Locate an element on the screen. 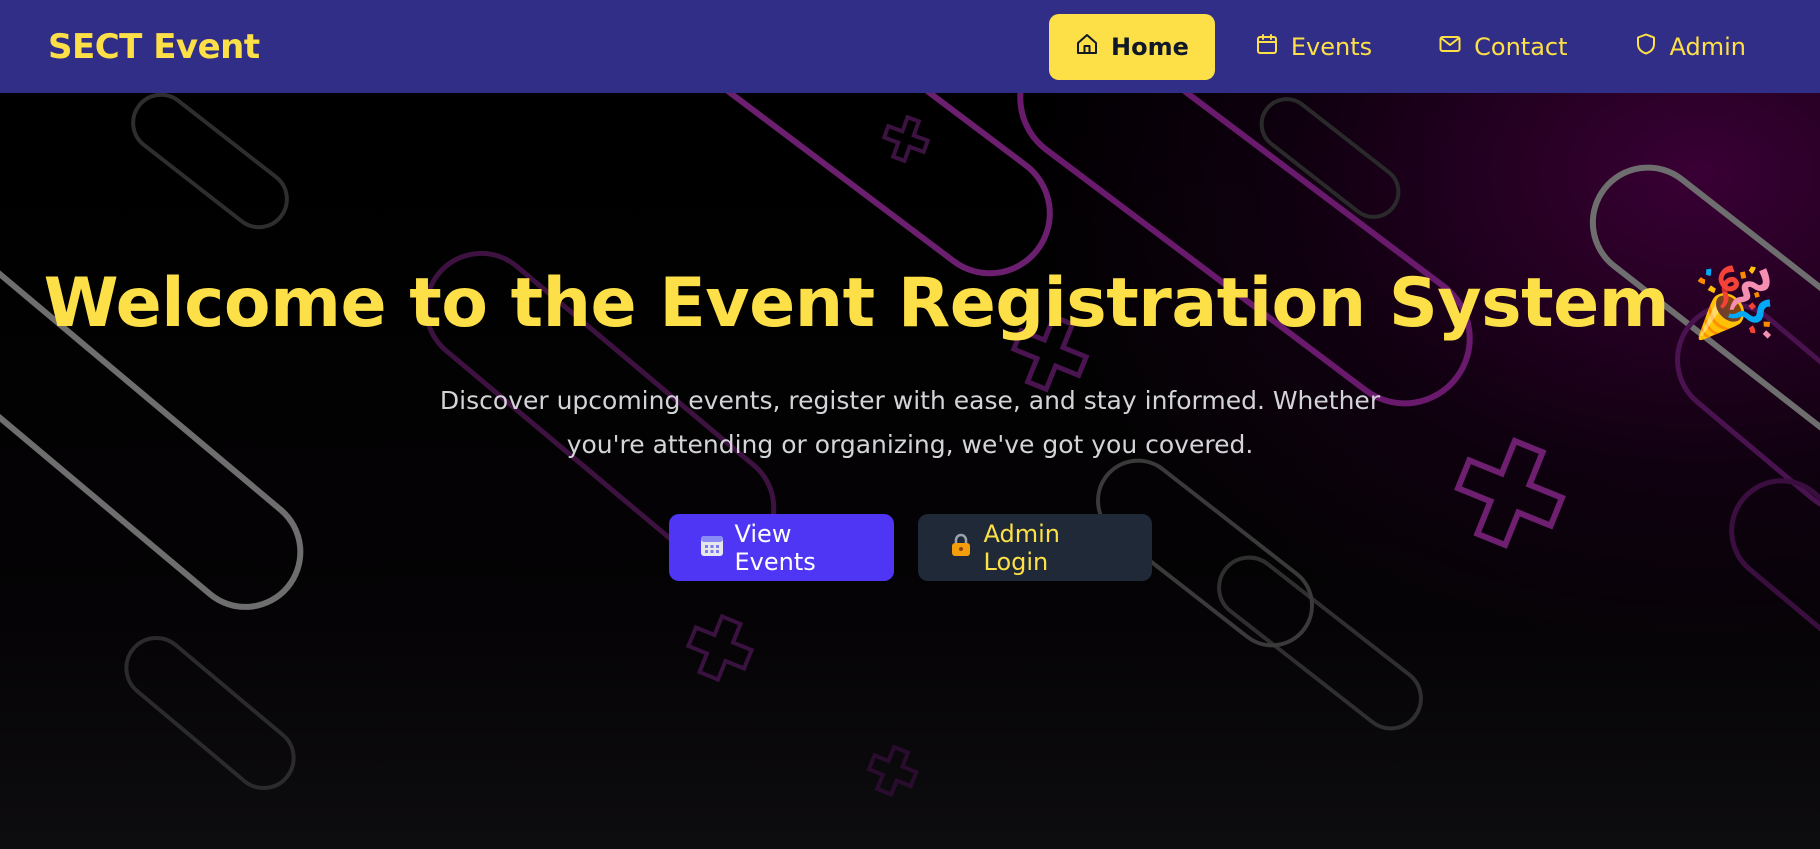 The height and width of the screenshot is (849, 1820). admin-login-button: Admin Login is located at coordinates (1034, 547).